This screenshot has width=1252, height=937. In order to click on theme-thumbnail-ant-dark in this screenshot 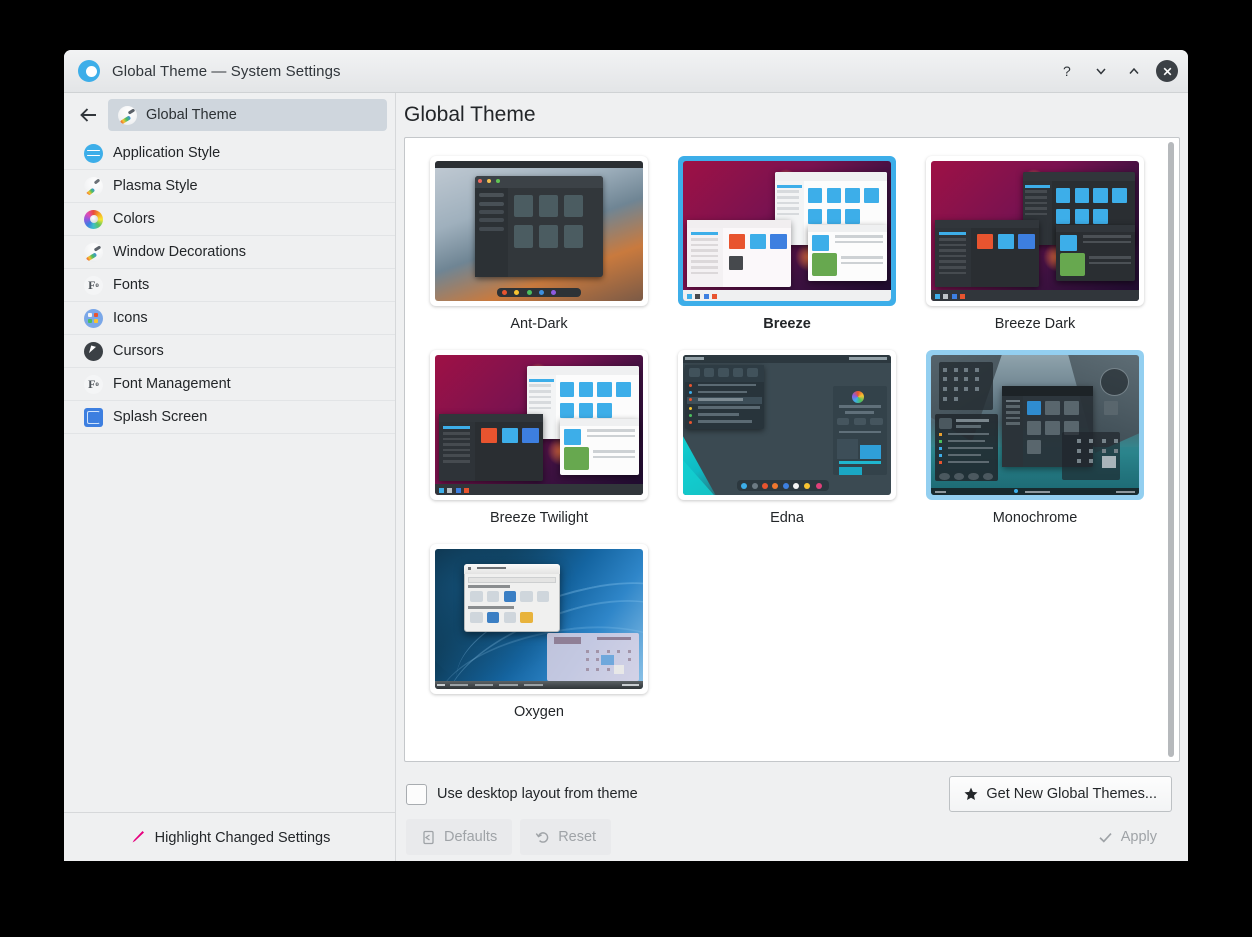, I will do `click(539, 231)`.